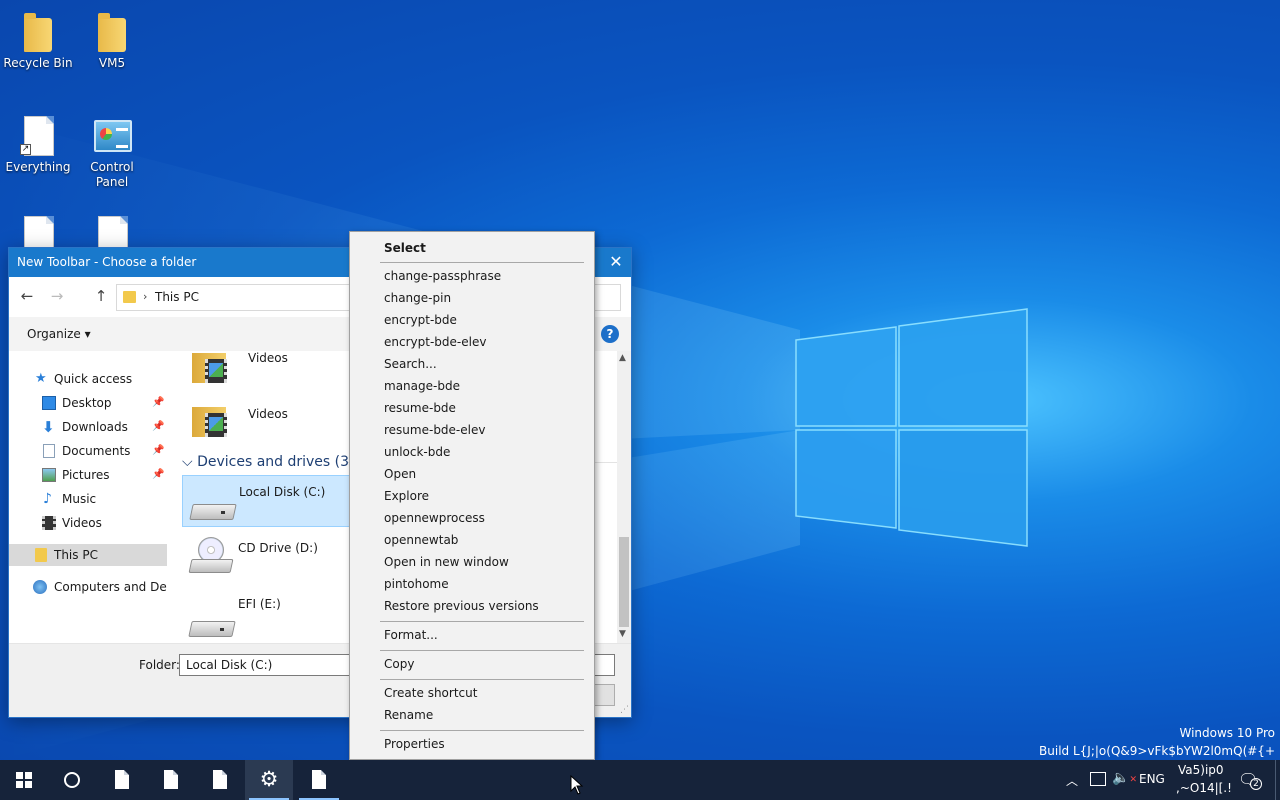 Image resolution: width=1280 pixels, height=800 pixels. I want to click on action-center-button: 🗨 2, so click(1250, 780).